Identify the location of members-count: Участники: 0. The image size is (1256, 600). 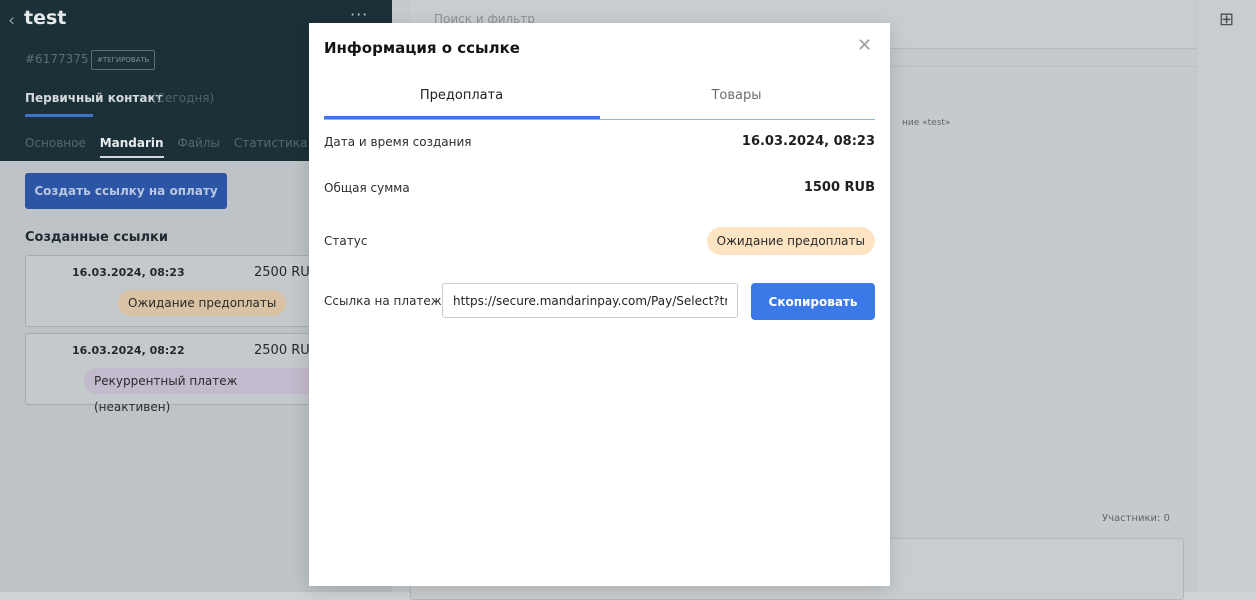
(1136, 518).